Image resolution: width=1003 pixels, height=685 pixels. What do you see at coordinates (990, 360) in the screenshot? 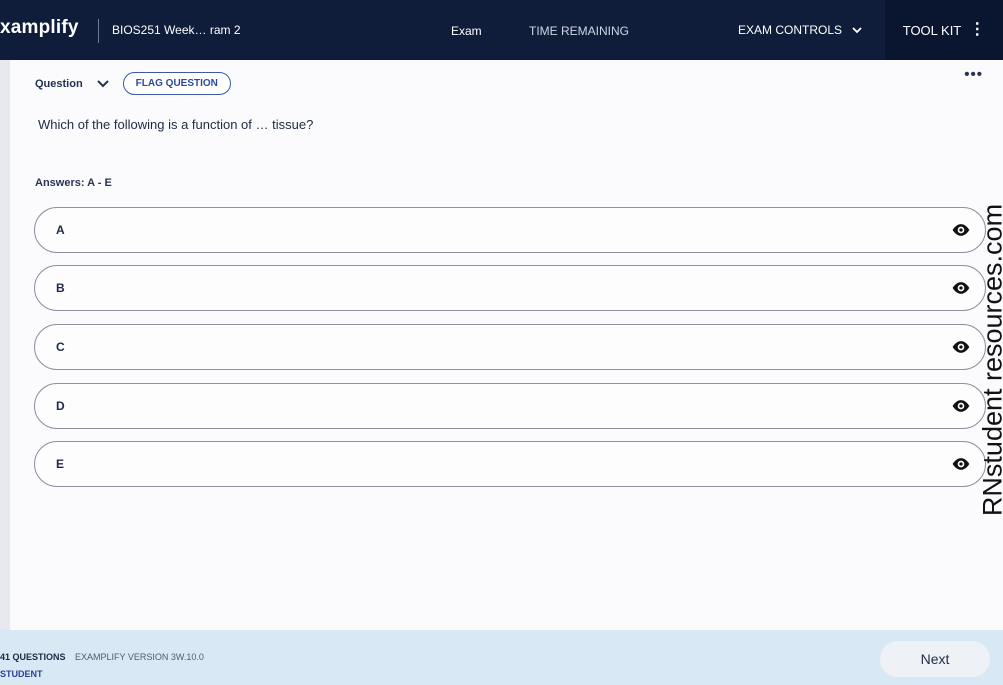
I see `side-watermark-text: RNstudent resources.com` at bounding box center [990, 360].